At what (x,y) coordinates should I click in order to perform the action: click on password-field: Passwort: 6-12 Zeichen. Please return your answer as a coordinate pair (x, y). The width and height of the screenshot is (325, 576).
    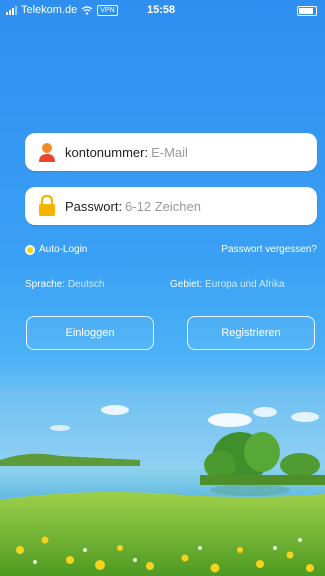
    Looking at the image, I should click on (171, 206).